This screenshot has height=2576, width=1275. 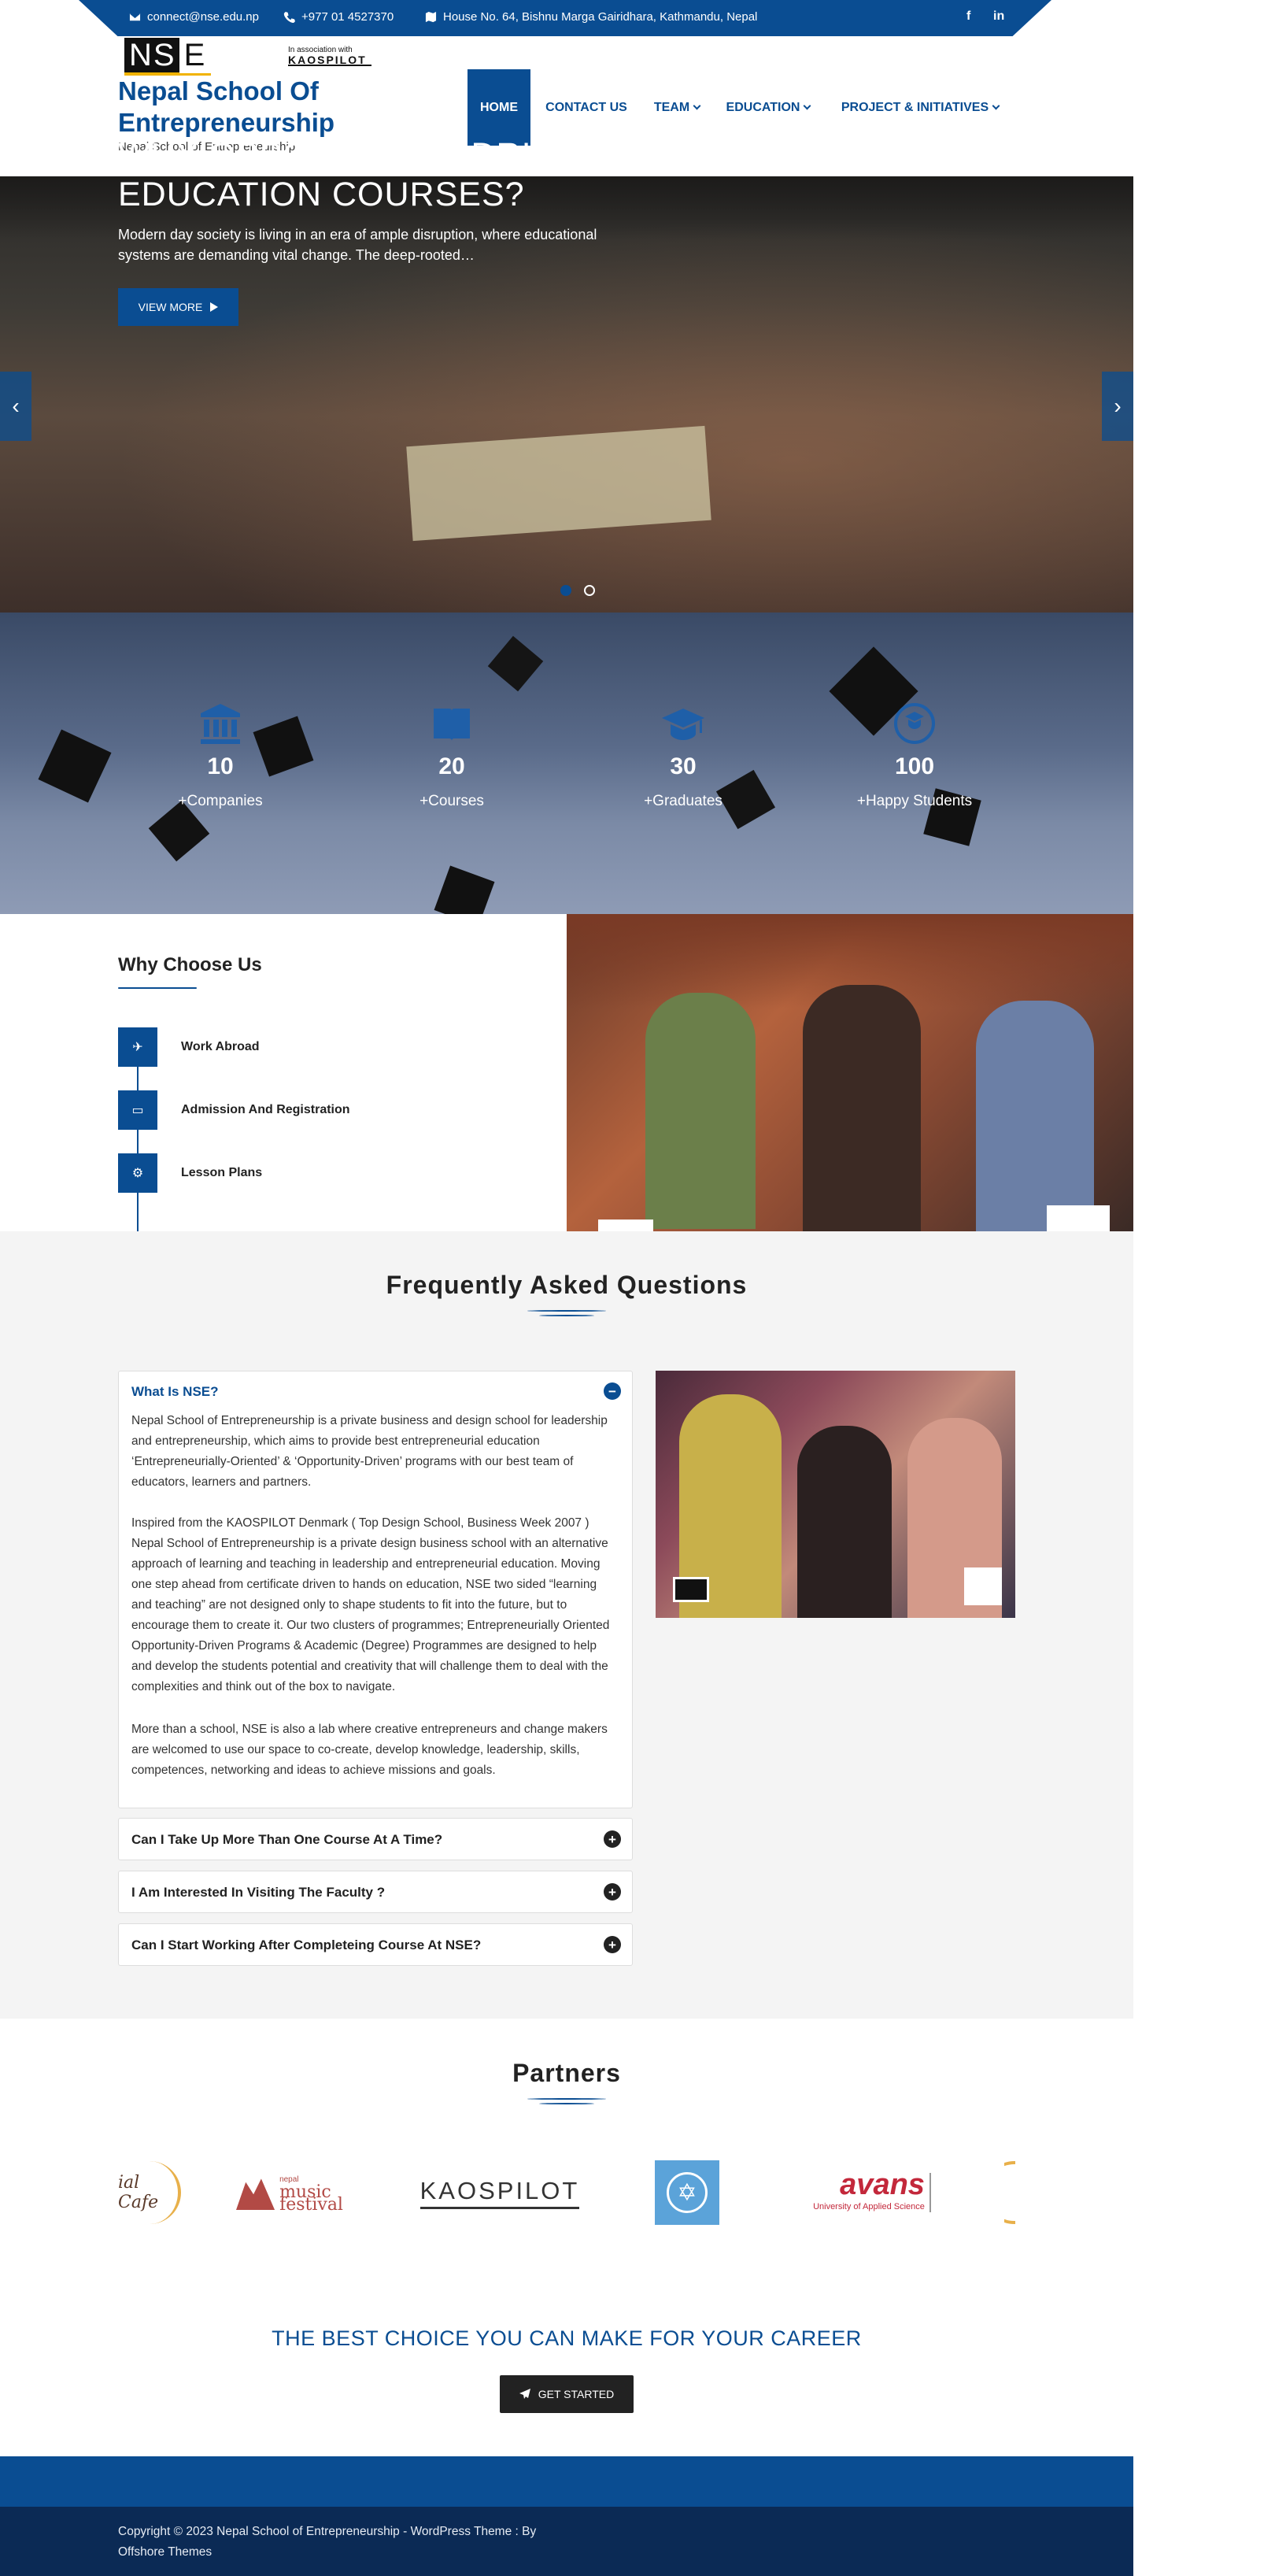 I want to click on why-item-admission: ▭ Admission And Registration, so click(x=275, y=1110).